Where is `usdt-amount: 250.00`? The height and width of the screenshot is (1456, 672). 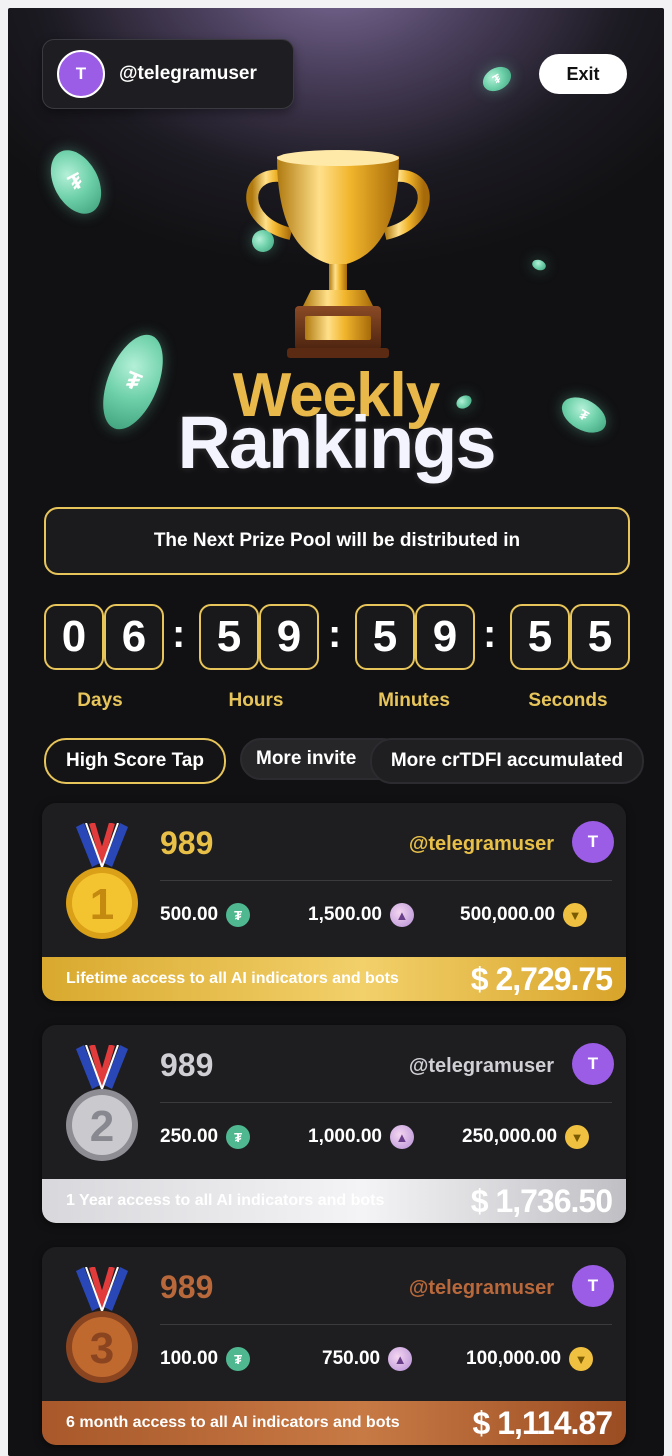 usdt-amount: 250.00 is located at coordinates (189, 1136).